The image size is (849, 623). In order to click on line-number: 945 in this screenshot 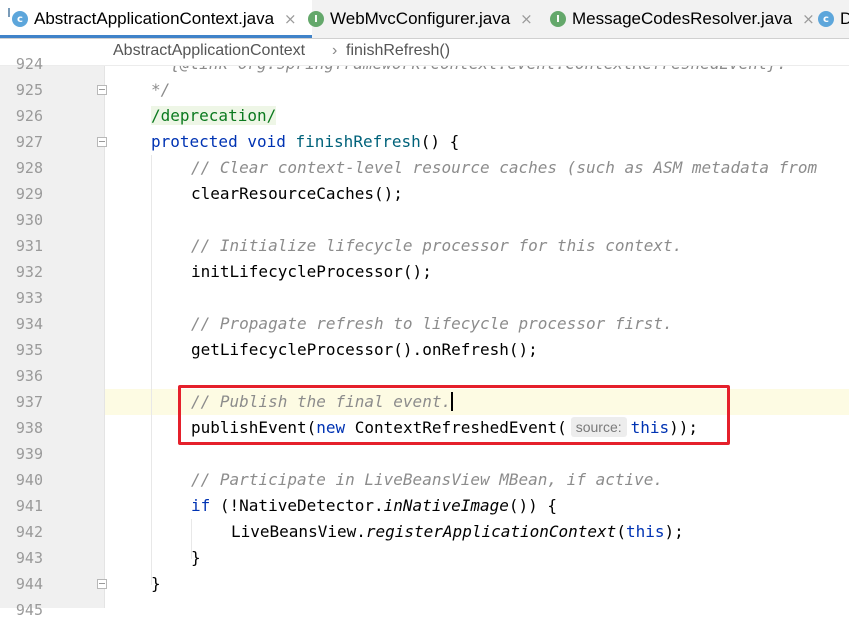, I will do `click(29, 610)`.